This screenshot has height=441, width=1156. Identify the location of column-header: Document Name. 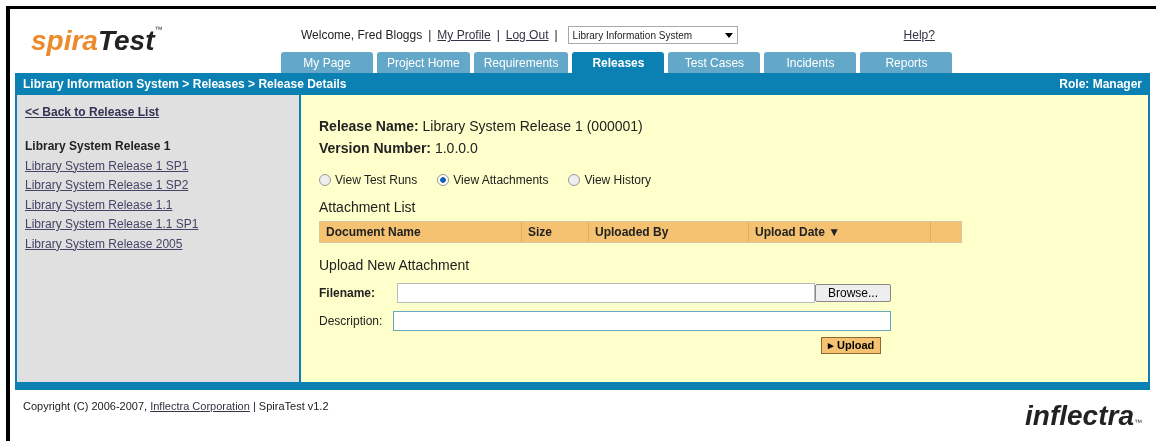
(421, 232).